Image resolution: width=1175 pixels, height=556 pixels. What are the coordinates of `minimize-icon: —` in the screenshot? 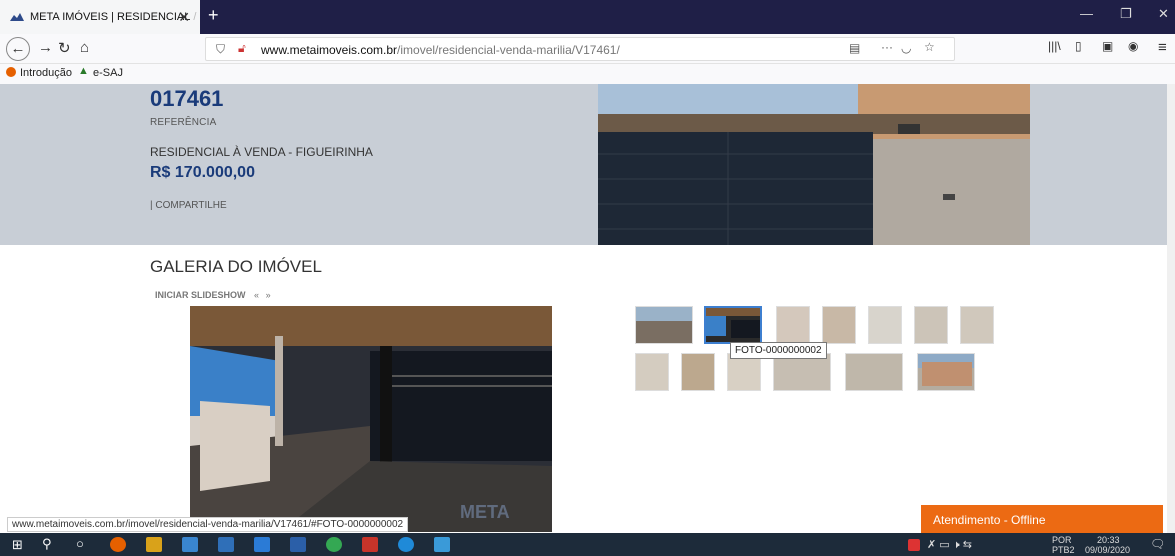 It's located at (1086, 13).